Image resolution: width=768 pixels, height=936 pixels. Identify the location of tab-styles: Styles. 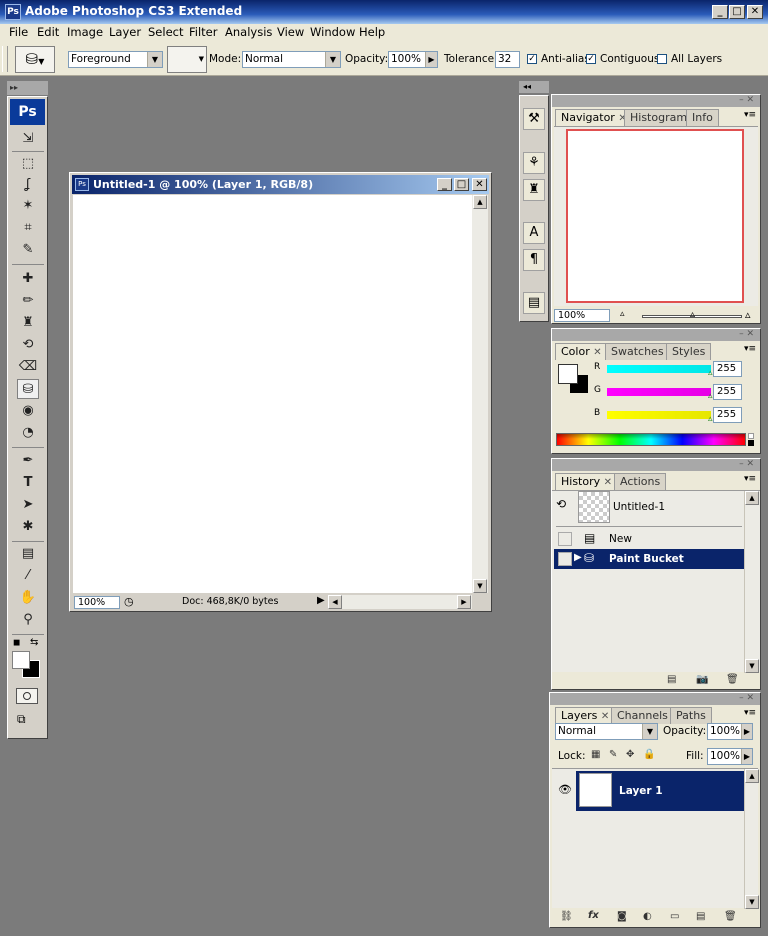
(689, 351).